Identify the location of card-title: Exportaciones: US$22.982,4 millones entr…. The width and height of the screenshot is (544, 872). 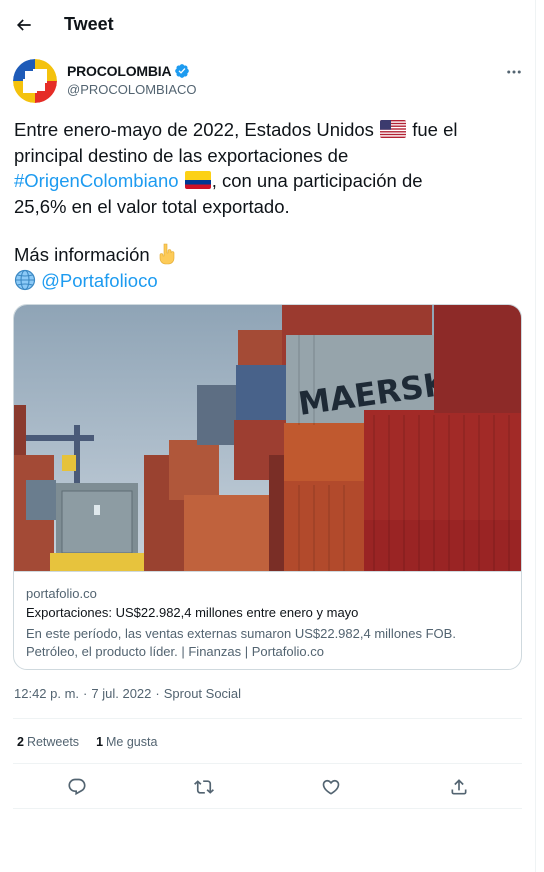
(192, 612).